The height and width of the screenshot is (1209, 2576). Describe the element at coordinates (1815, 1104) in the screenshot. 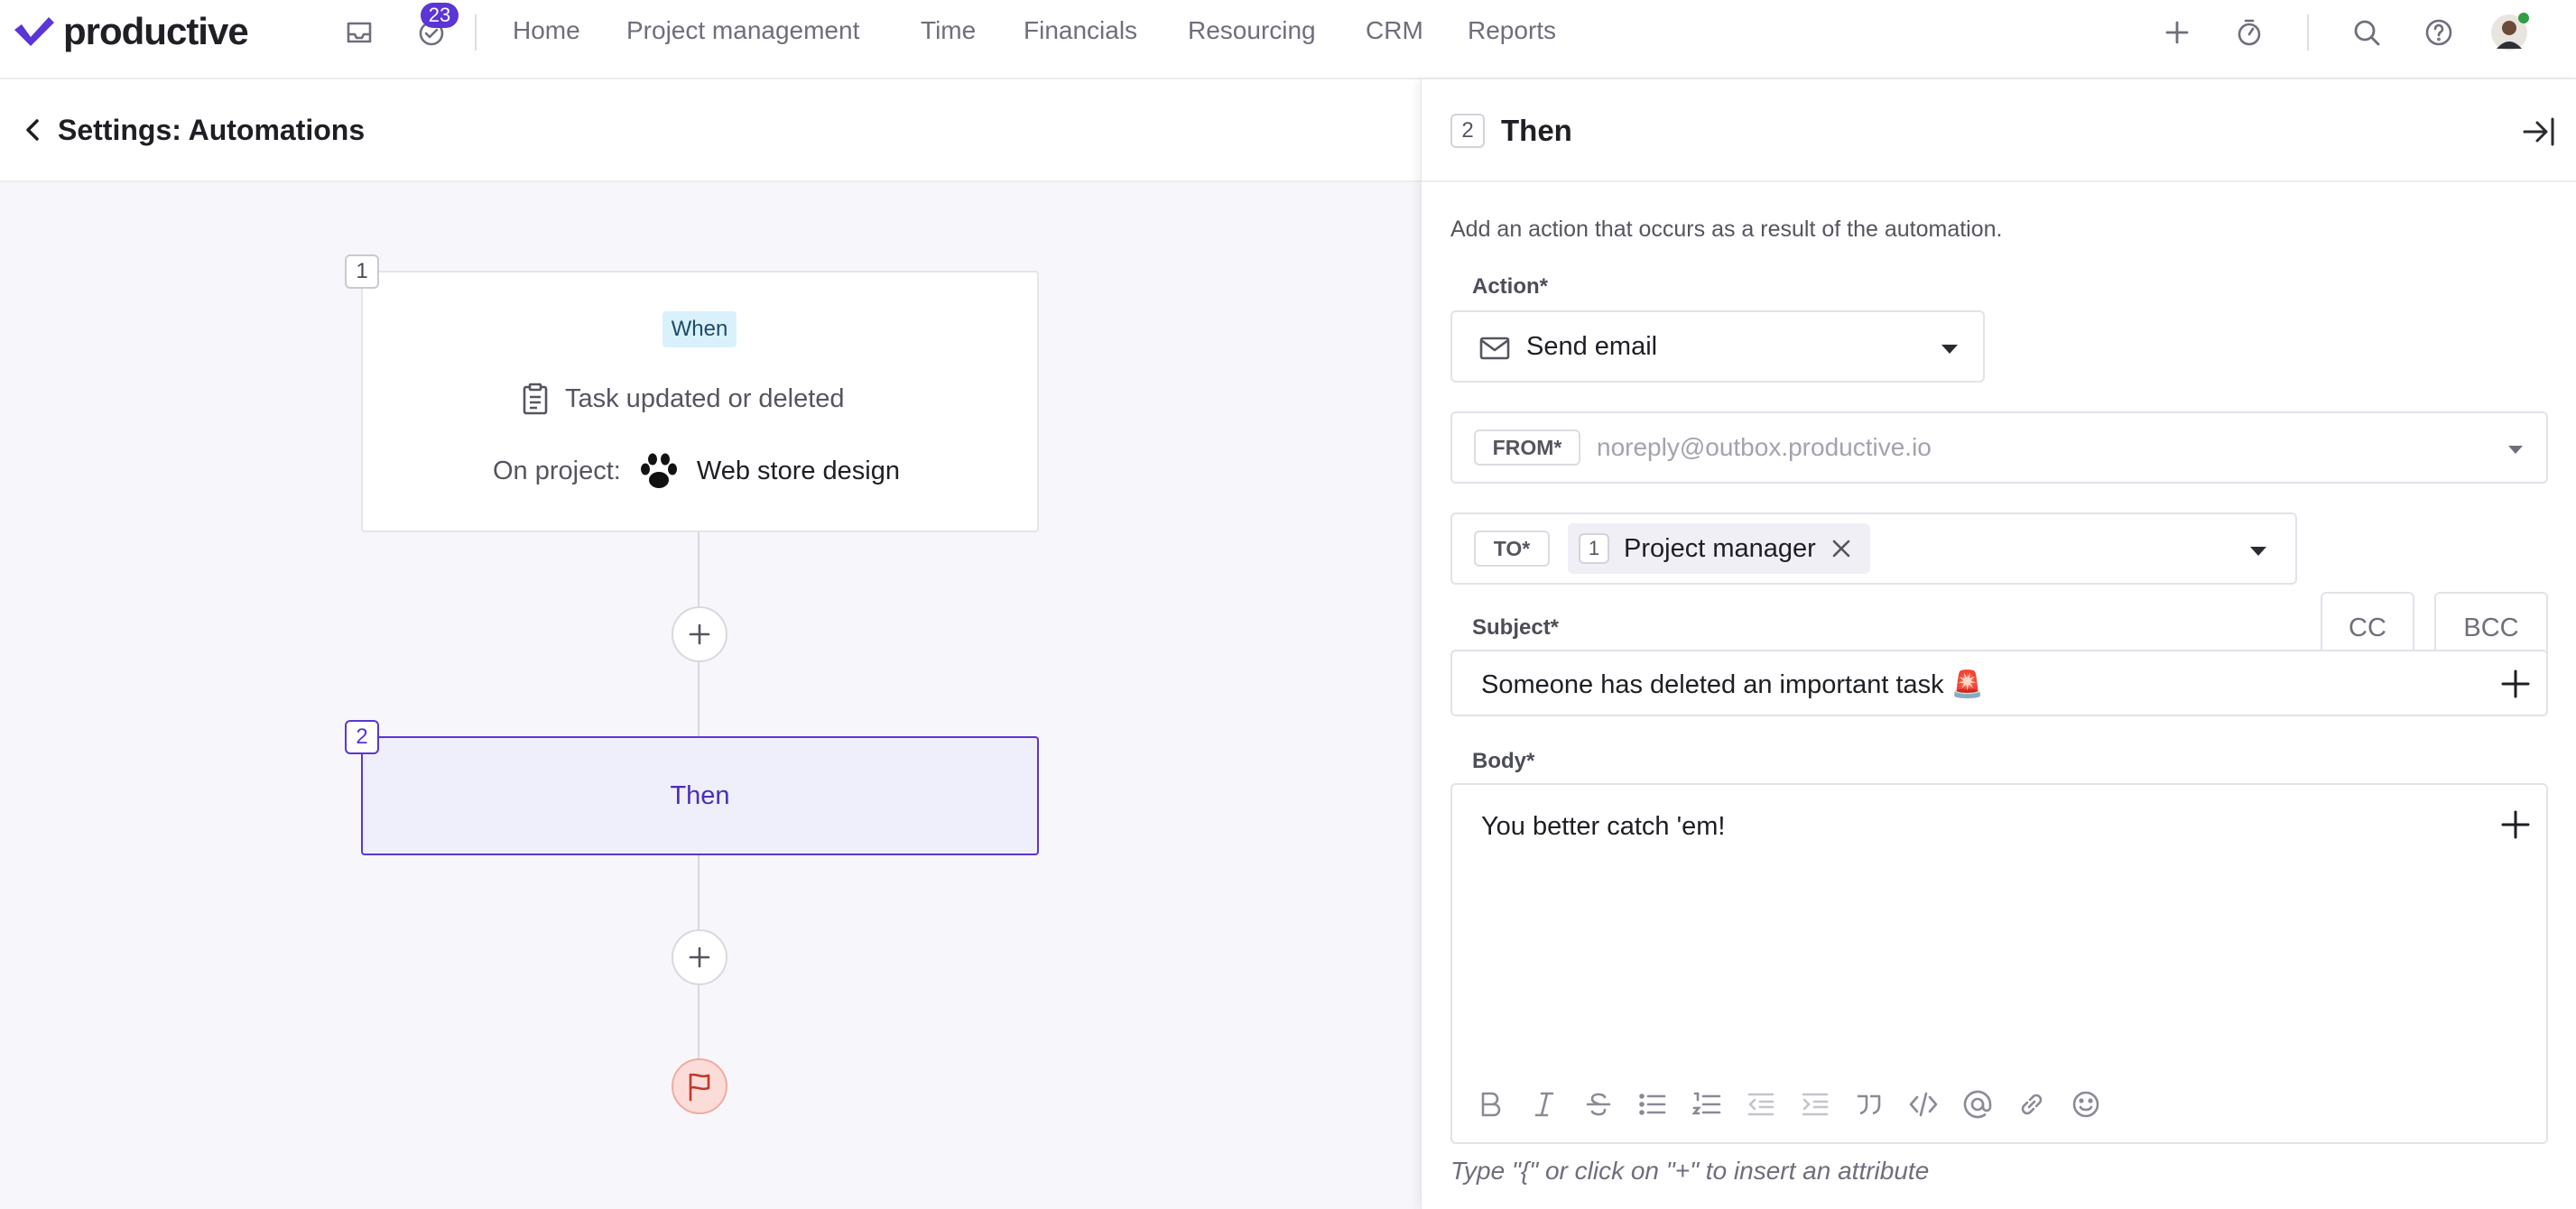

I see `indent-icon` at that location.